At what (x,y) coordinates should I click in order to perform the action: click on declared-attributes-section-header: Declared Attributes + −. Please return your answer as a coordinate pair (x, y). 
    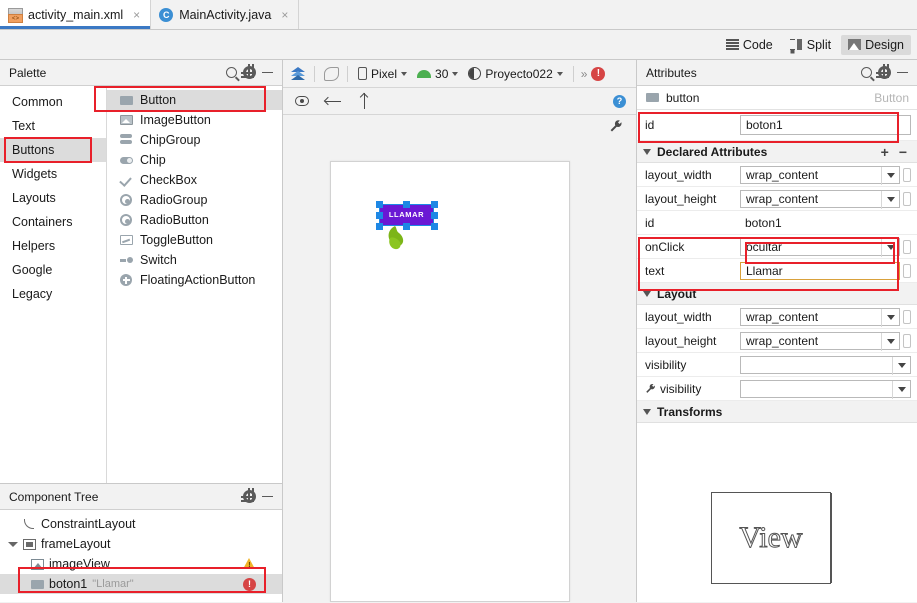
    Looking at the image, I should click on (777, 152).